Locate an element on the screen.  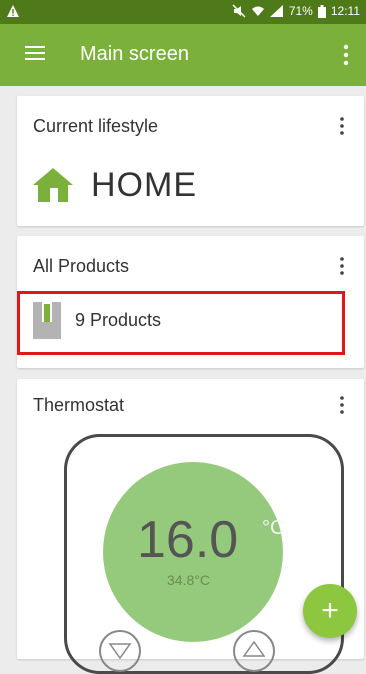
status-bar: 71% 12:11 is located at coordinates (183, 12).